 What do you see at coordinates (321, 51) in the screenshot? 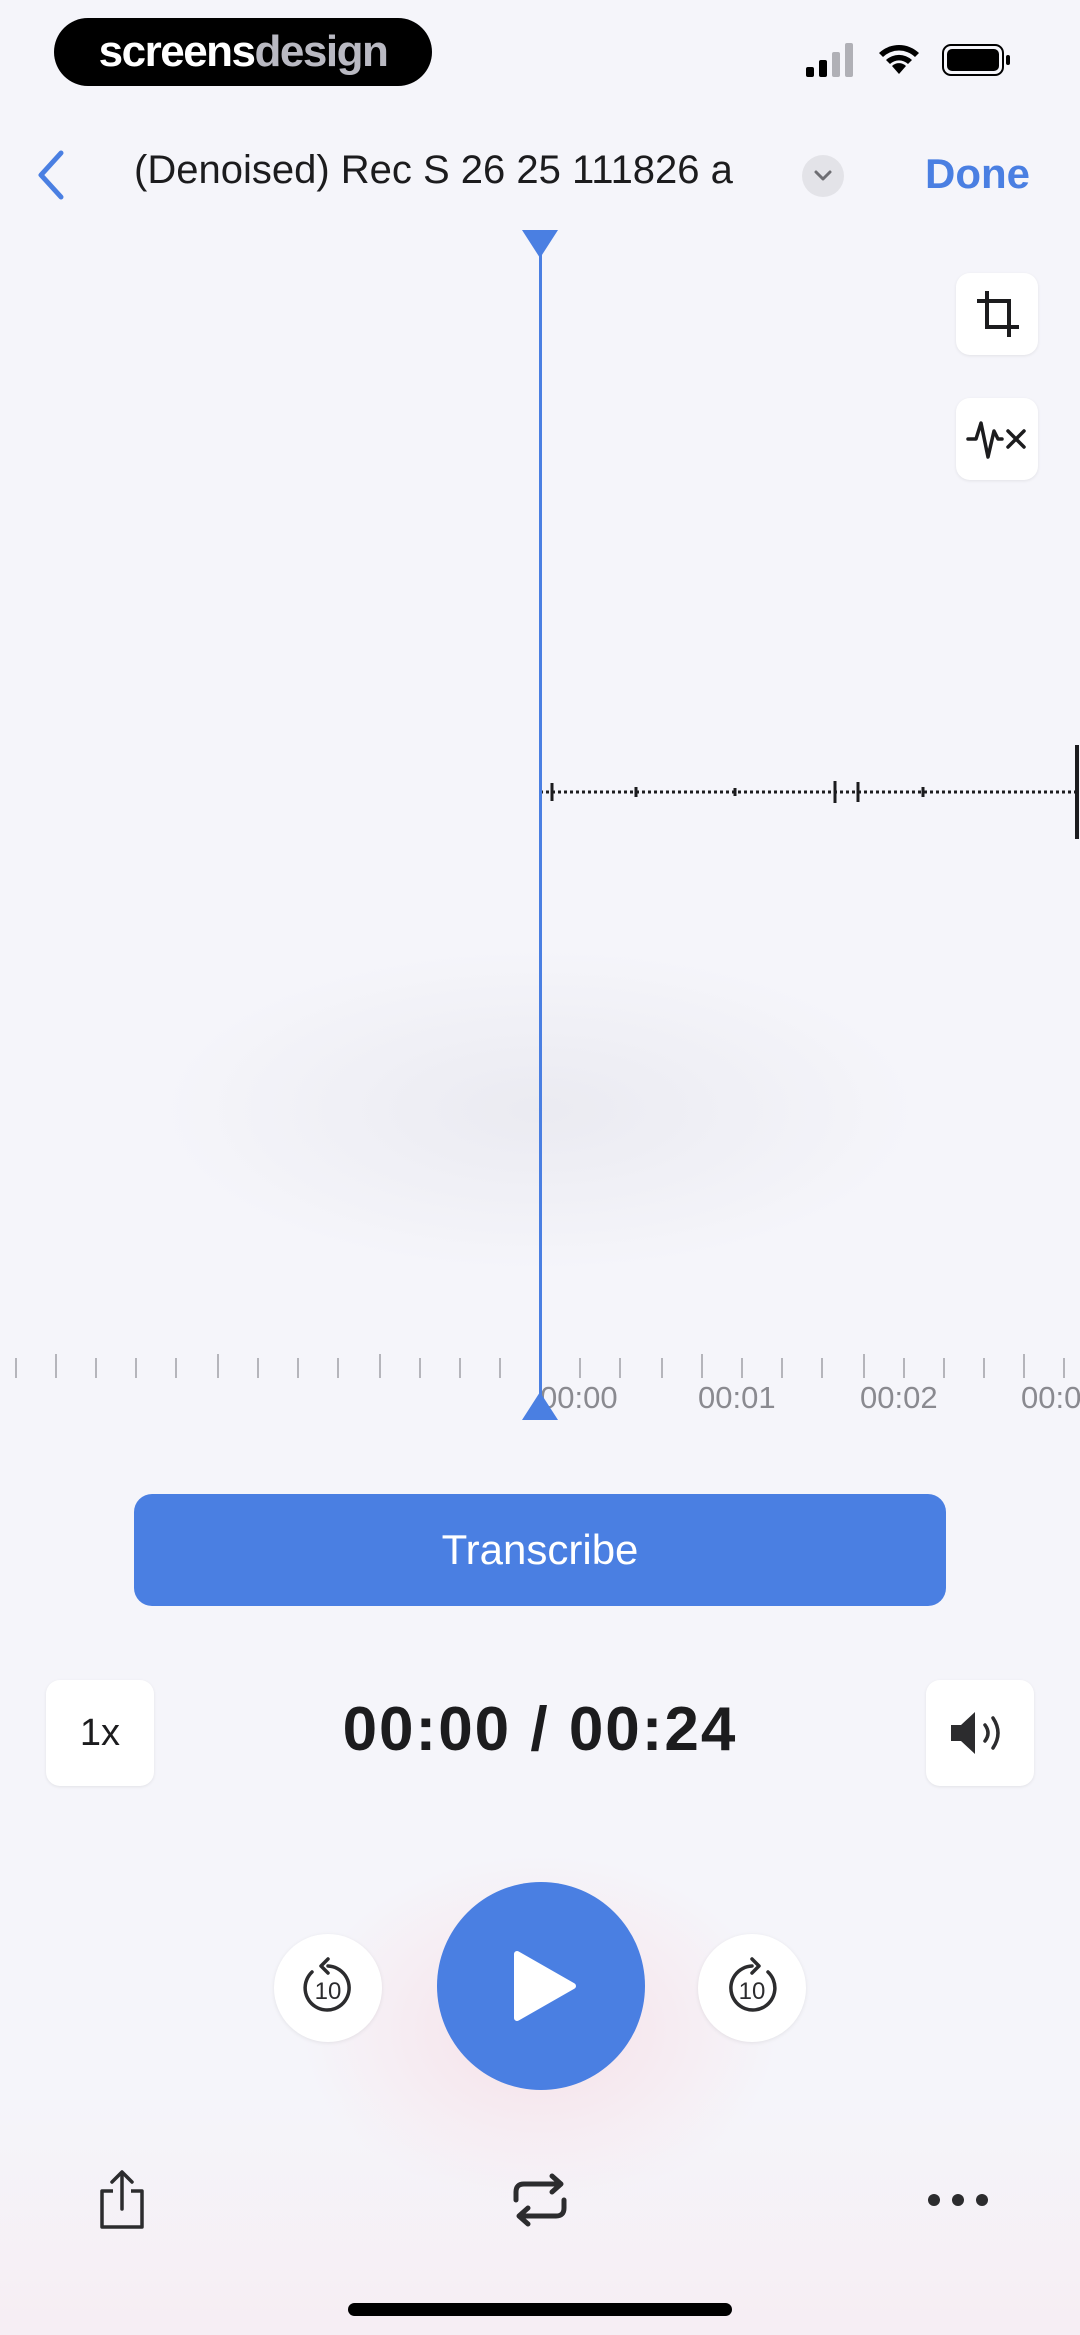
I see `brand-text-secondary: design` at bounding box center [321, 51].